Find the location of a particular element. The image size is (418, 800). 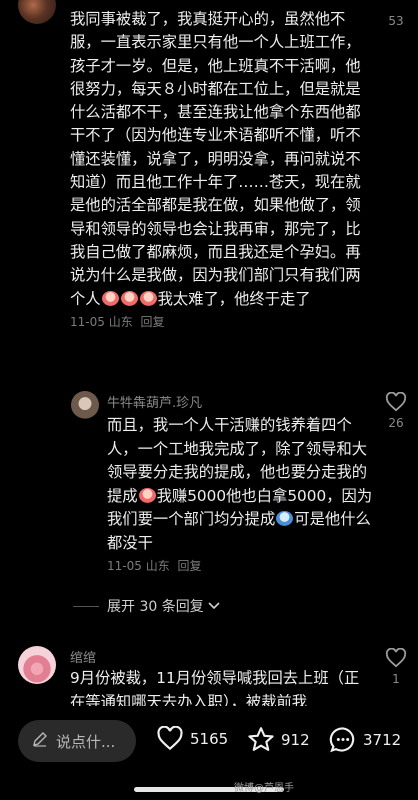

sweat-emoji-icon is located at coordinates (285, 518).